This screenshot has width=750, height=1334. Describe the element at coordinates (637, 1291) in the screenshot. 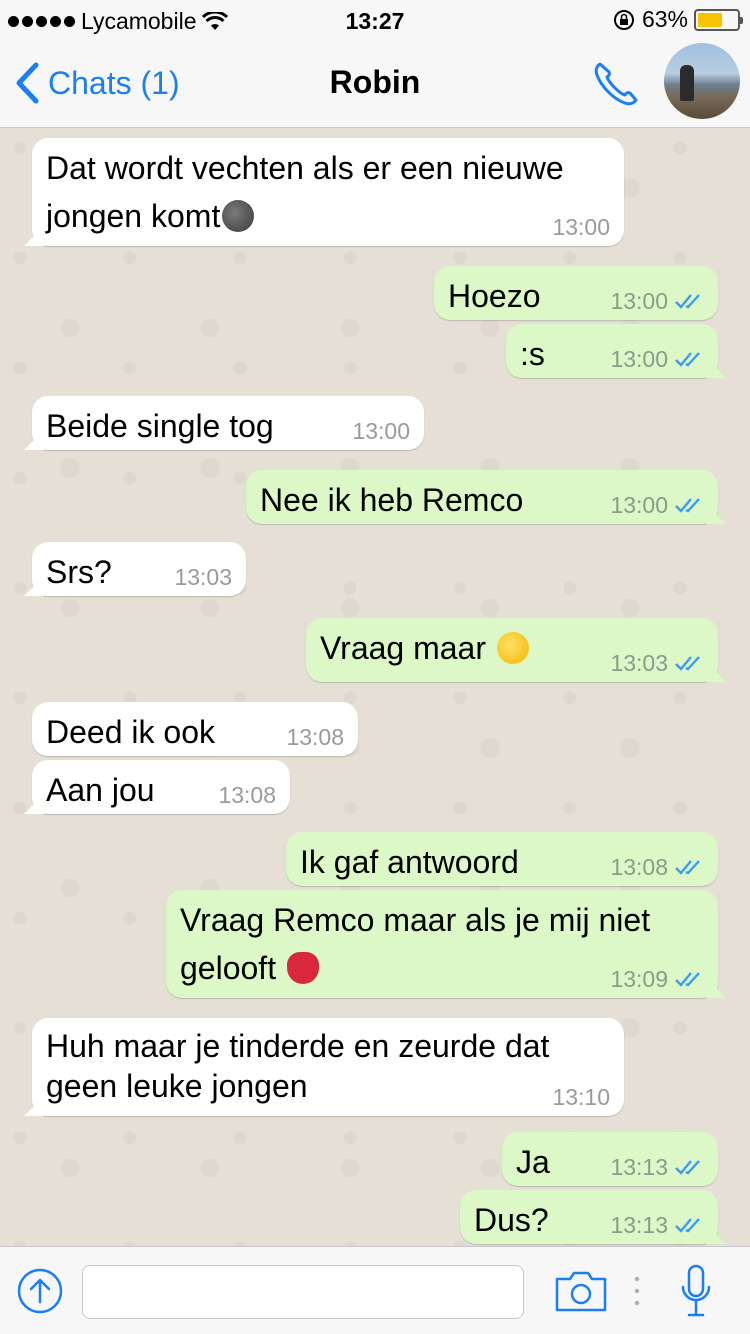

I see `more-options-icon` at that location.